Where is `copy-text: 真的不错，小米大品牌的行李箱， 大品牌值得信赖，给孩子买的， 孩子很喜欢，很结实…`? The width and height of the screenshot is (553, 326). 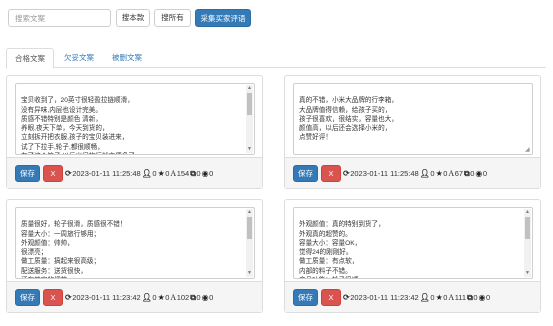 copy-text: 真的不错，小米大品牌的行李箱， 大品牌值得信赖，给孩子买的， 孩子很喜欢，很结实… is located at coordinates (348, 119).